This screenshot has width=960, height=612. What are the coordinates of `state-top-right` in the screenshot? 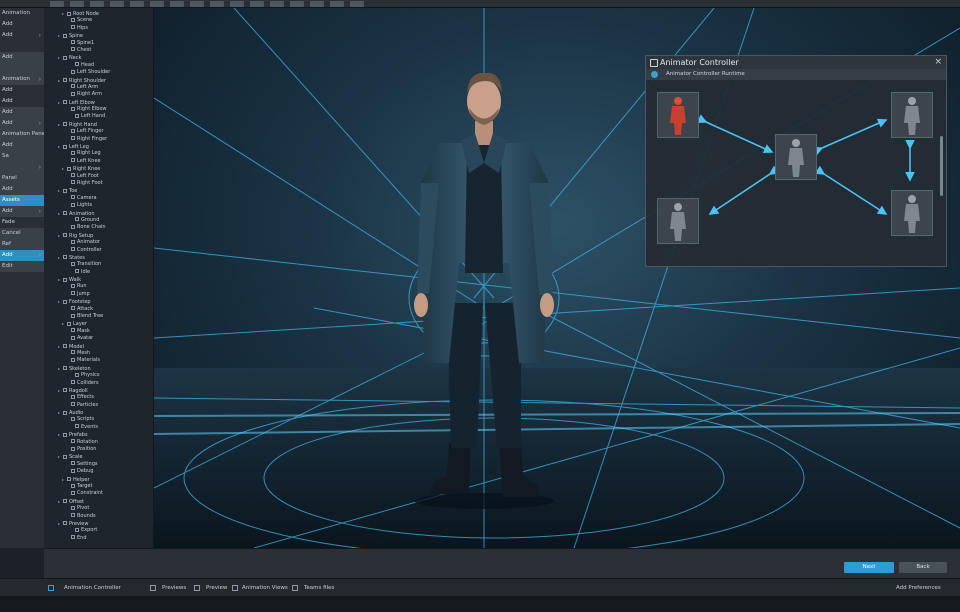 It's located at (912, 115).